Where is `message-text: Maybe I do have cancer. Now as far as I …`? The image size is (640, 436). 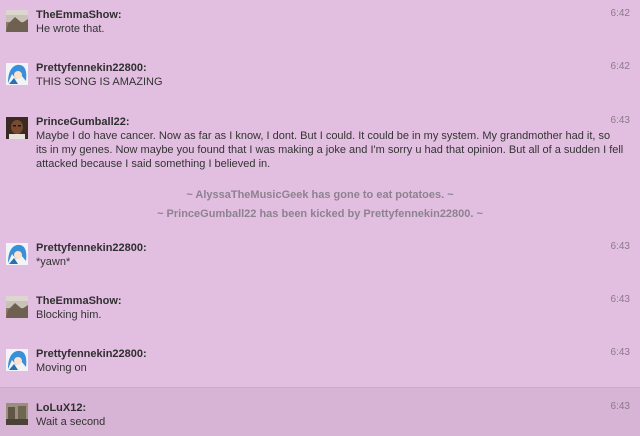 message-text: Maybe I do have cancer. Now as far as I … is located at coordinates (330, 150).